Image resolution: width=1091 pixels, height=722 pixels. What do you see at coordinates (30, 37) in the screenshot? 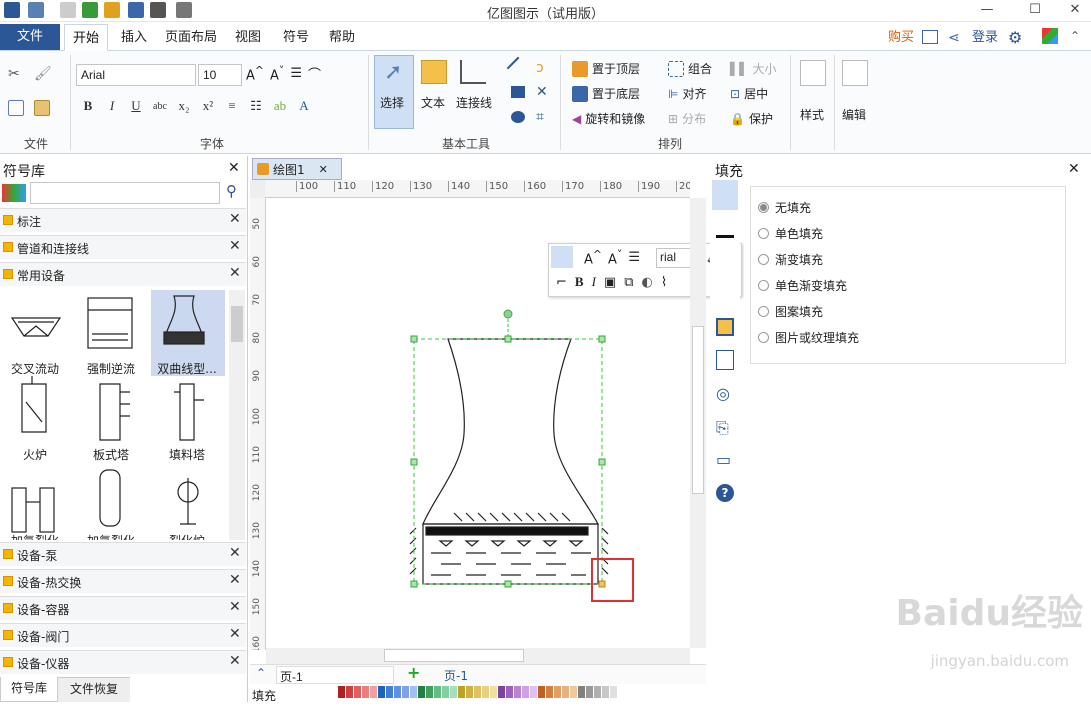
I see `file-menu-button: 文件` at bounding box center [30, 37].